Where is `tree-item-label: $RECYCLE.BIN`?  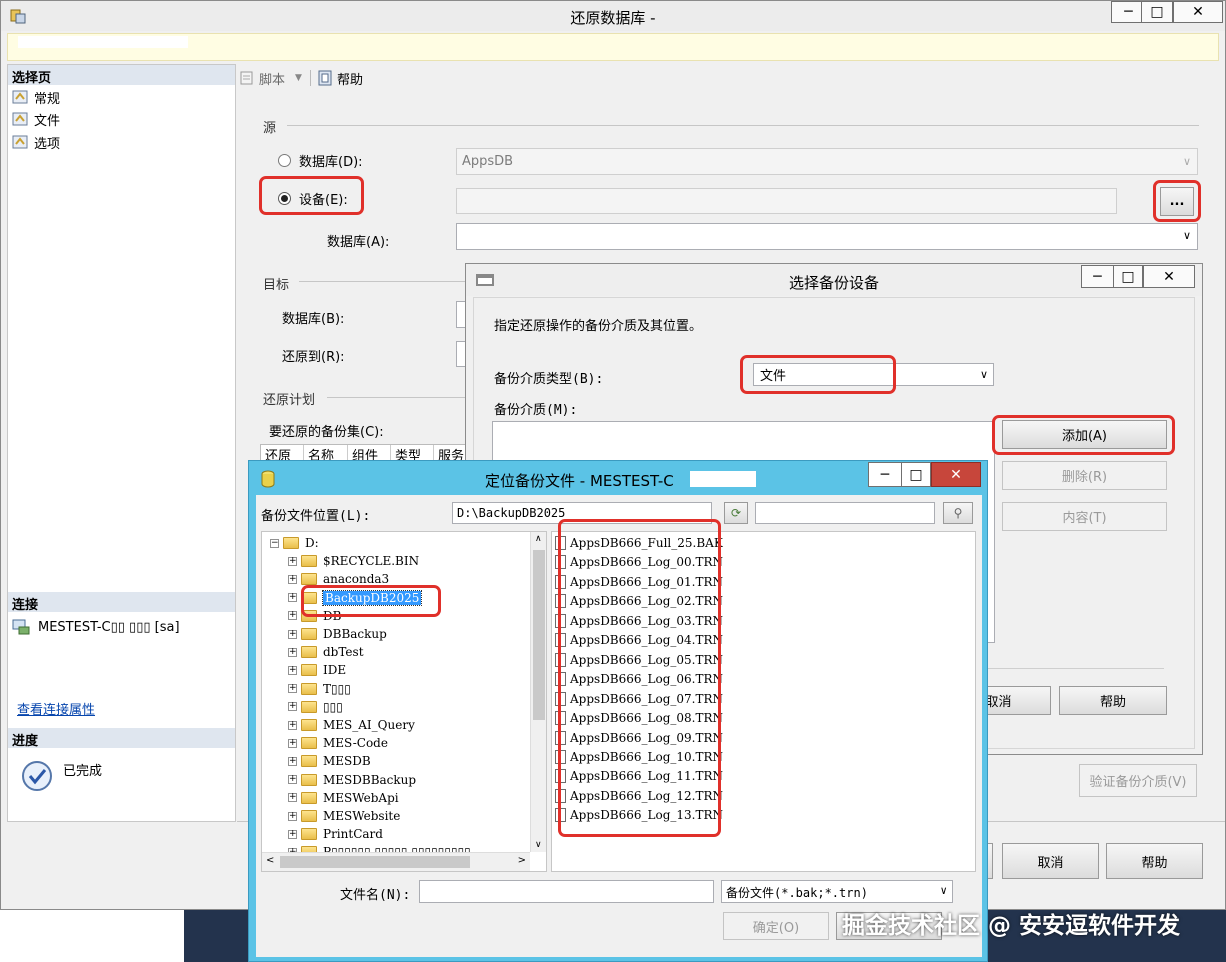
tree-item-label: $RECYCLE.BIN is located at coordinates (371, 561).